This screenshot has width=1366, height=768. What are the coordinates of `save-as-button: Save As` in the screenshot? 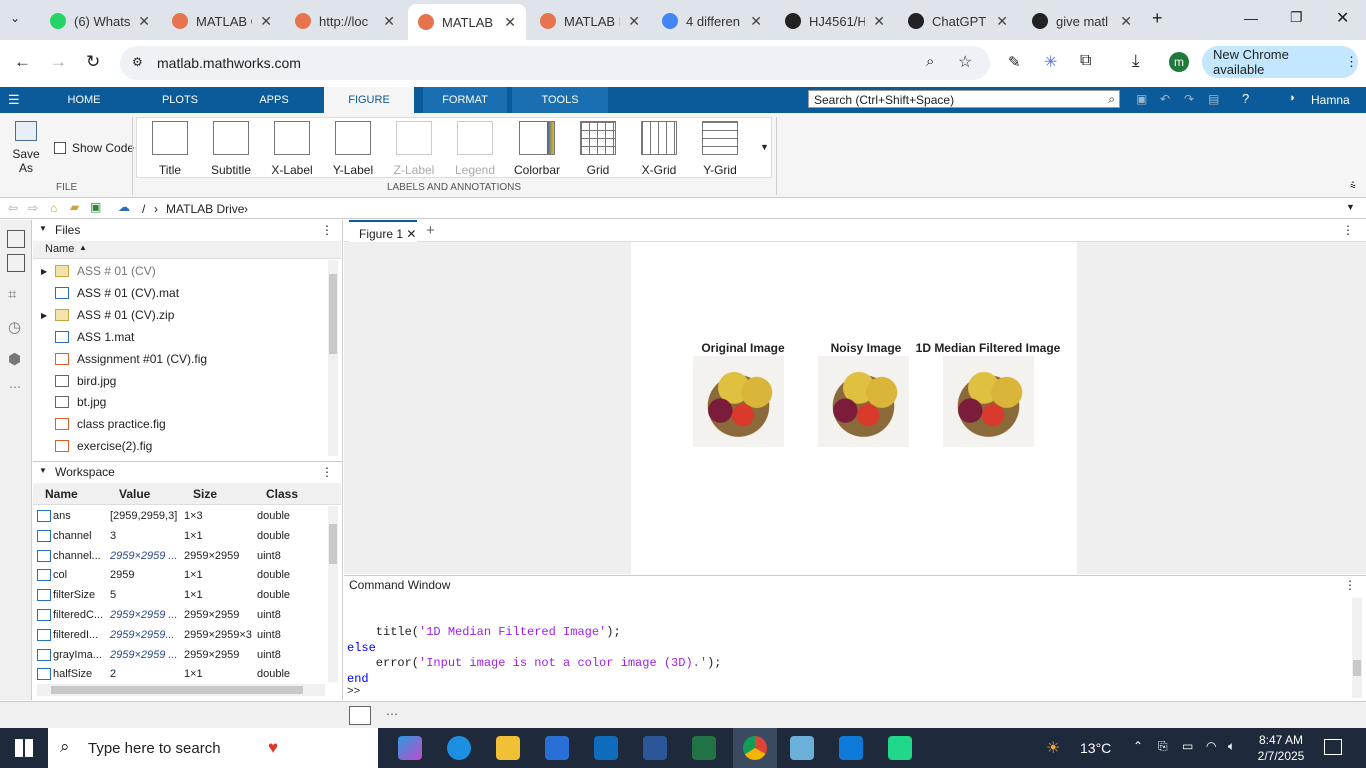 It's located at (26, 148).